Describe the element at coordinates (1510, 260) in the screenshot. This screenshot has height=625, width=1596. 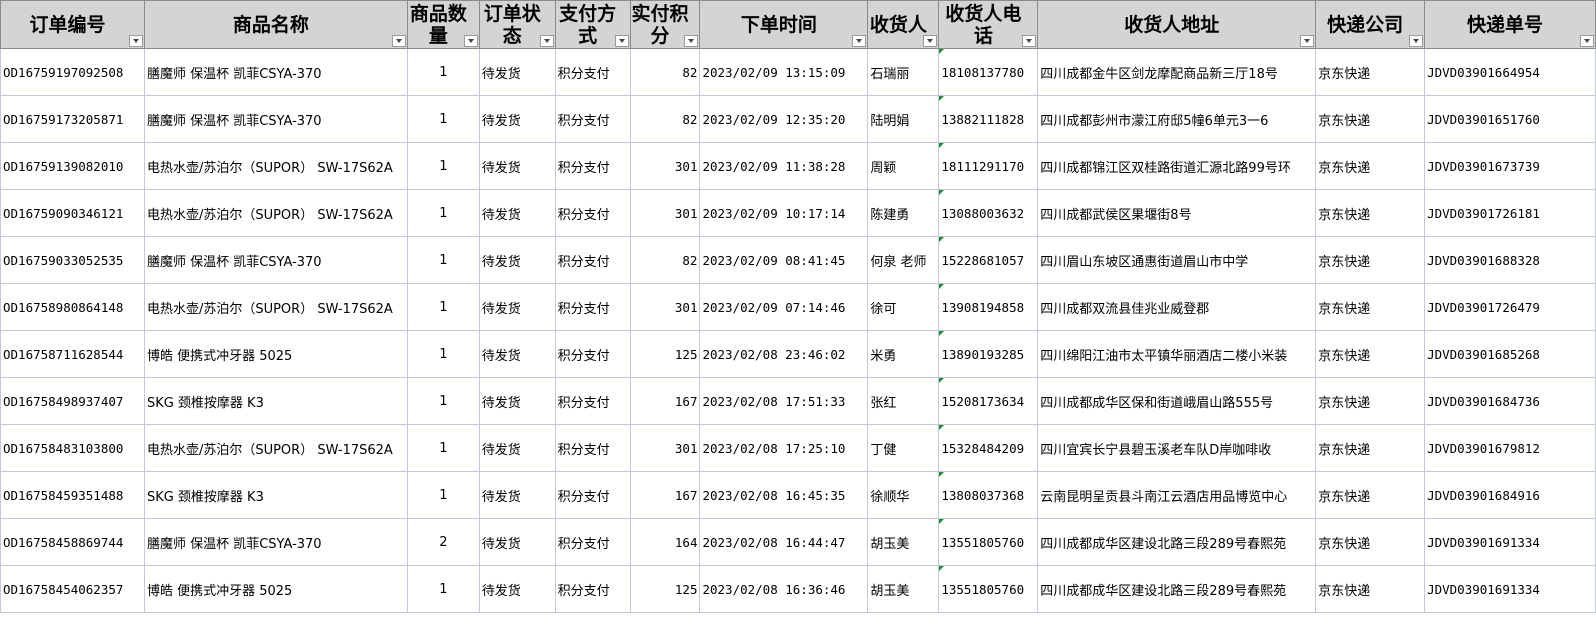
I see `cell-tracking-number: JDVD03901688328` at that location.